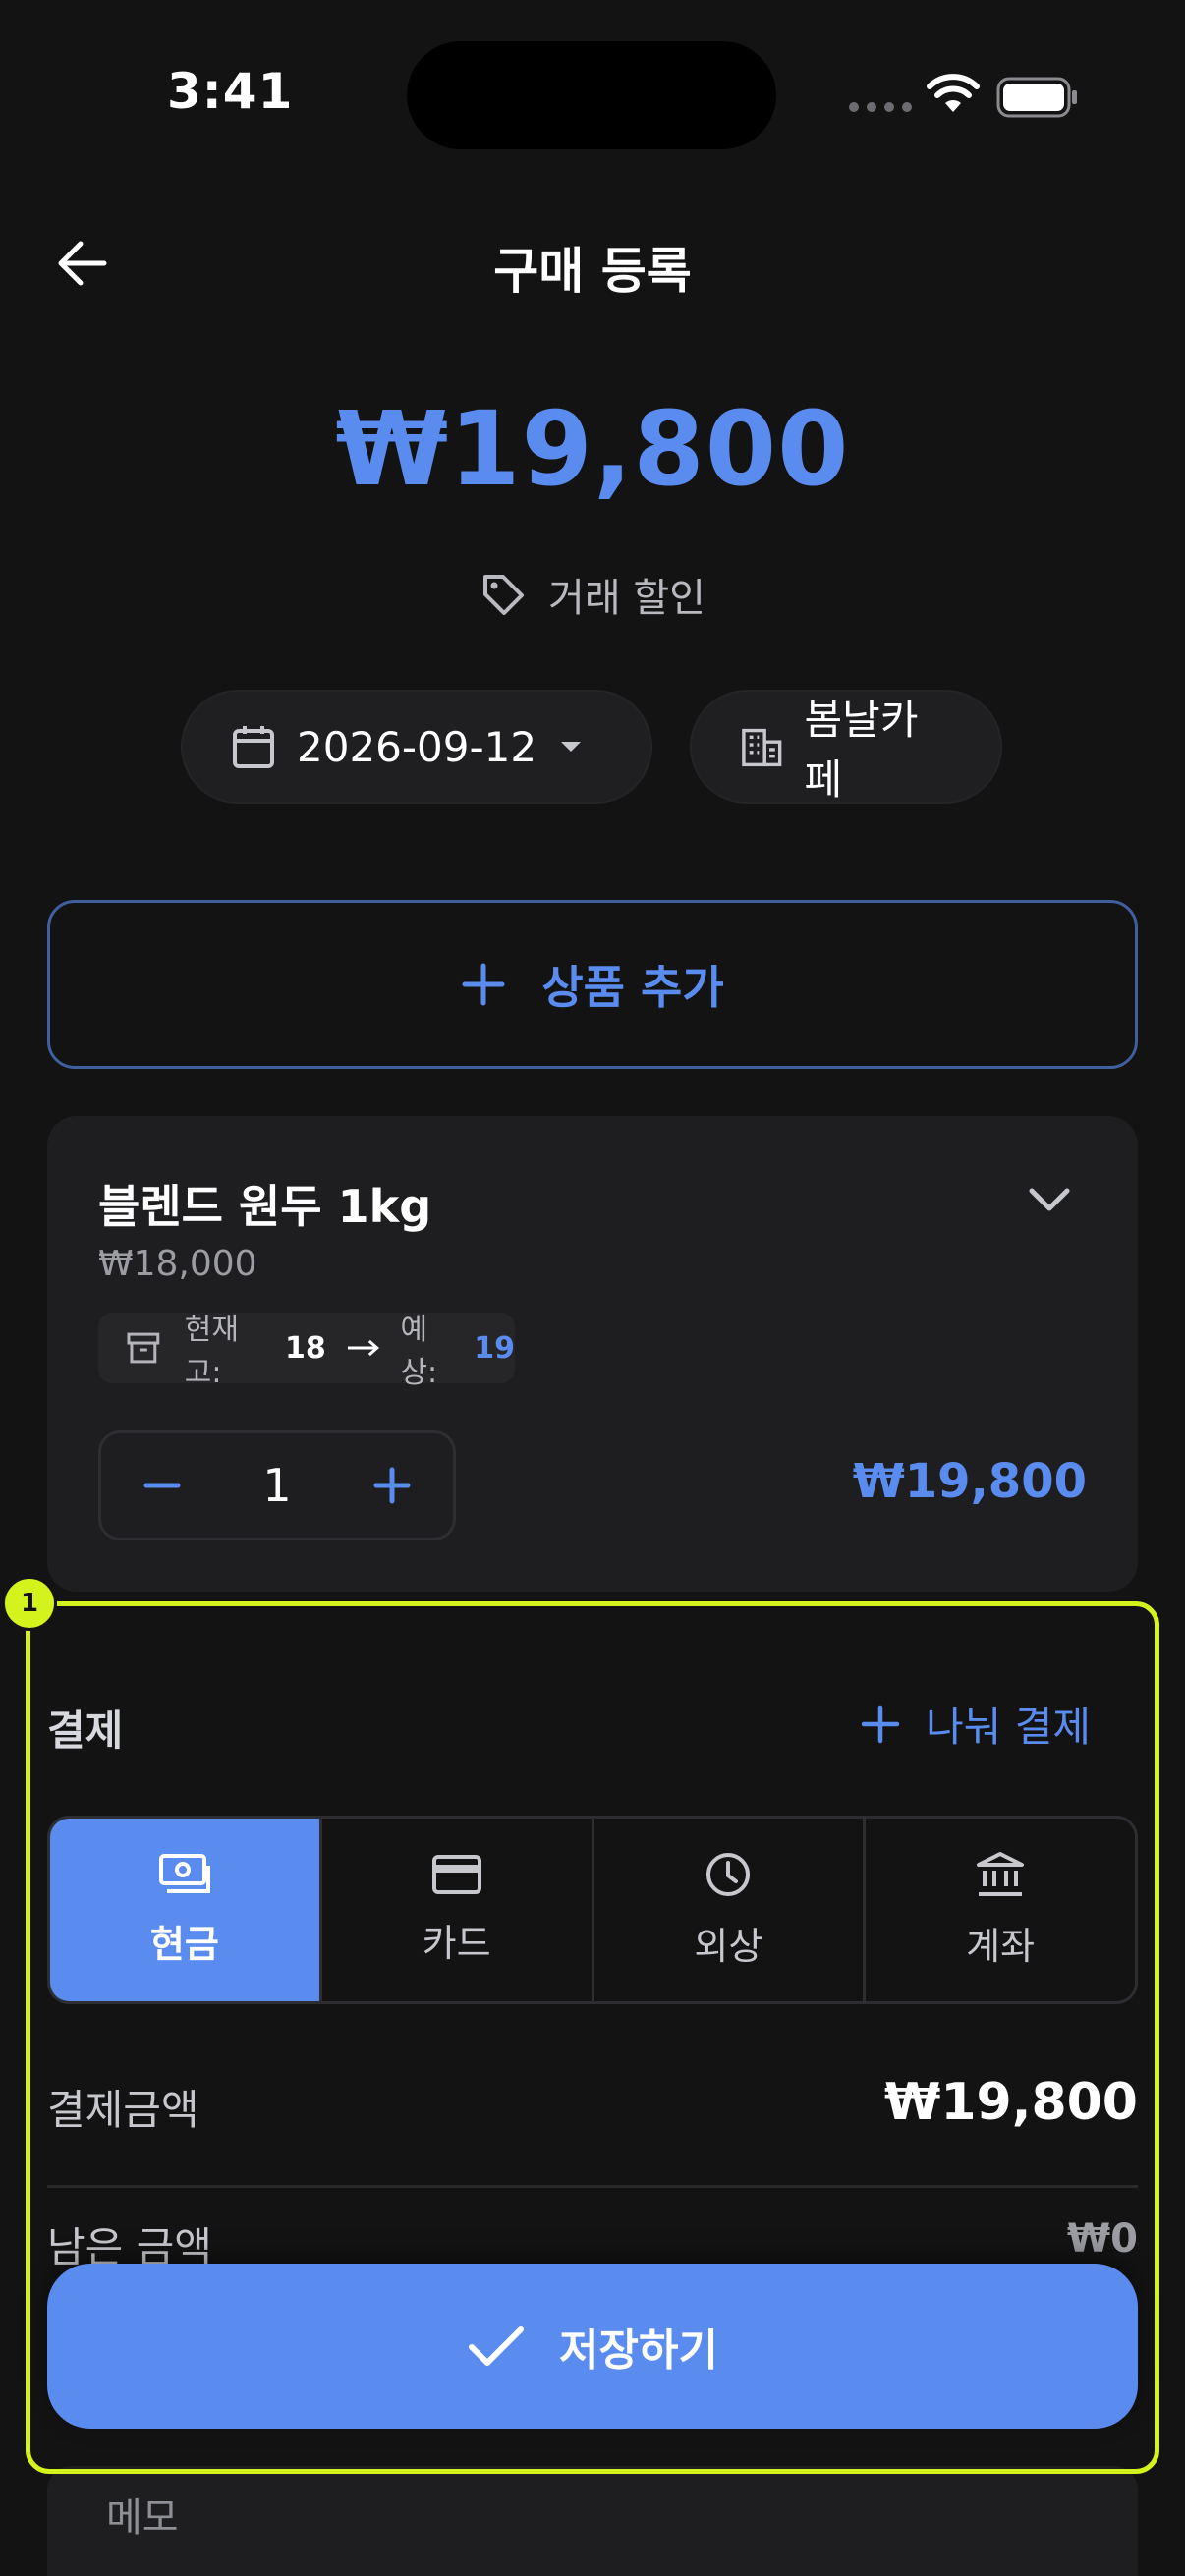 The width and height of the screenshot is (1185, 2576). I want to click on caret-down-icon, so click(571, 747).